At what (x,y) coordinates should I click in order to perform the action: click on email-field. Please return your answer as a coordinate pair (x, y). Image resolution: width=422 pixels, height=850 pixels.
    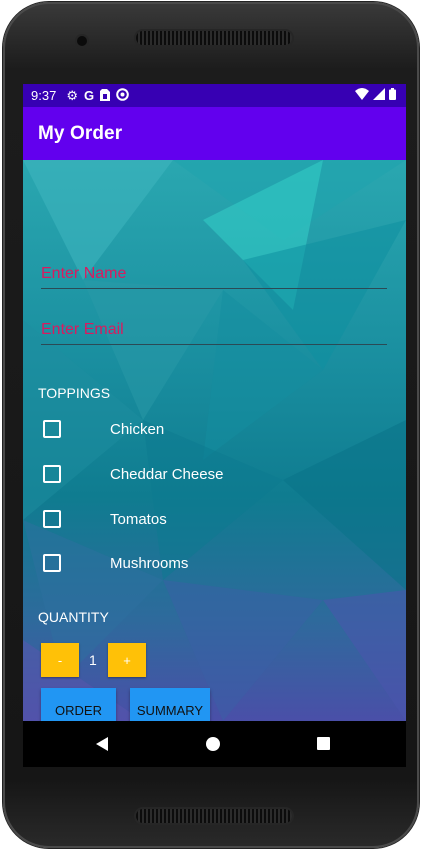
    Looking at the image, I should click on (214, 330).